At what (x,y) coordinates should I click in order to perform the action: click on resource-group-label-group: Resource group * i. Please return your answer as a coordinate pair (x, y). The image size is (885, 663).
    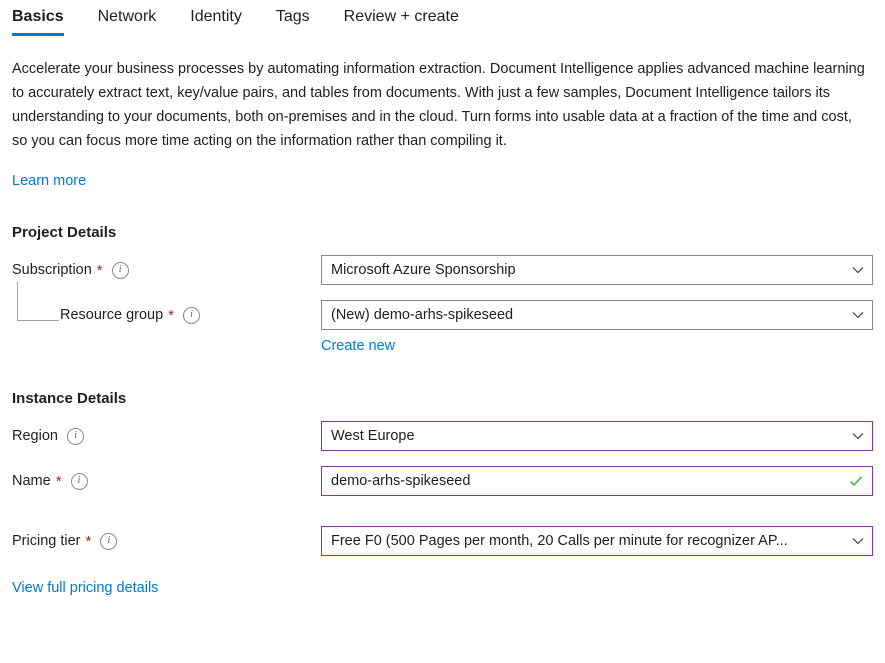
    Looking at the image, I should click on (130, 315).